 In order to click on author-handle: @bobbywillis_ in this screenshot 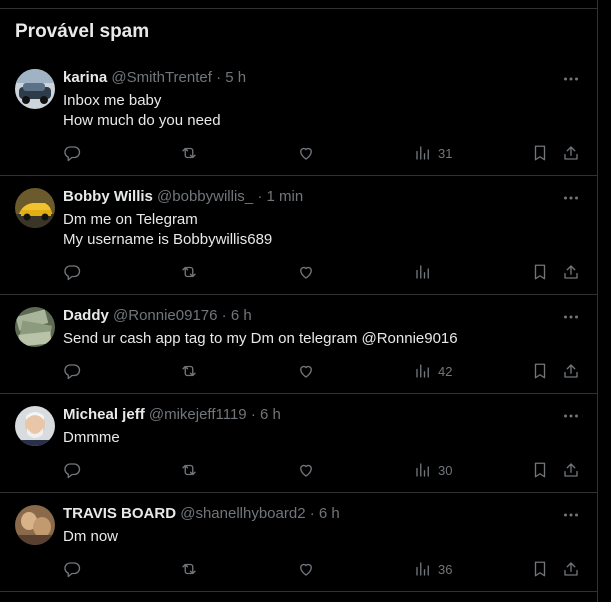, I will do `click(205, 196)`.